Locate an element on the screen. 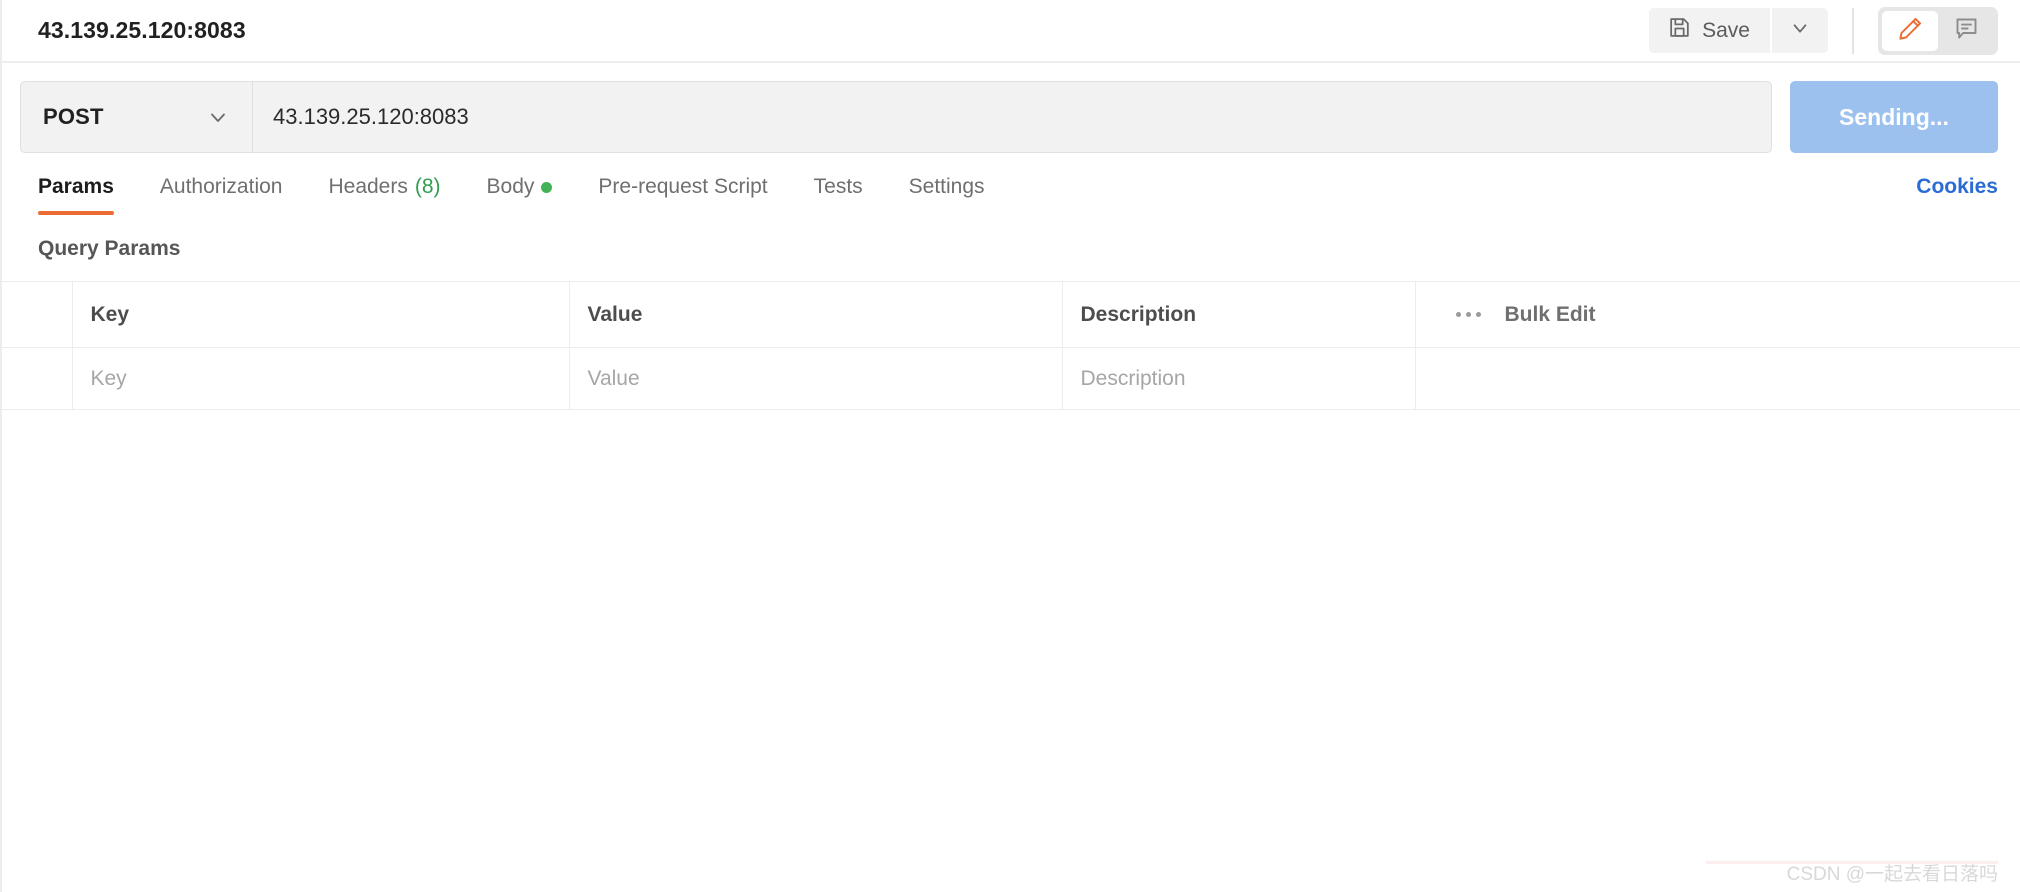 The width and height of the screenshot is (2020, 892). row-key-input: Key is located at coordinates (321, 378).